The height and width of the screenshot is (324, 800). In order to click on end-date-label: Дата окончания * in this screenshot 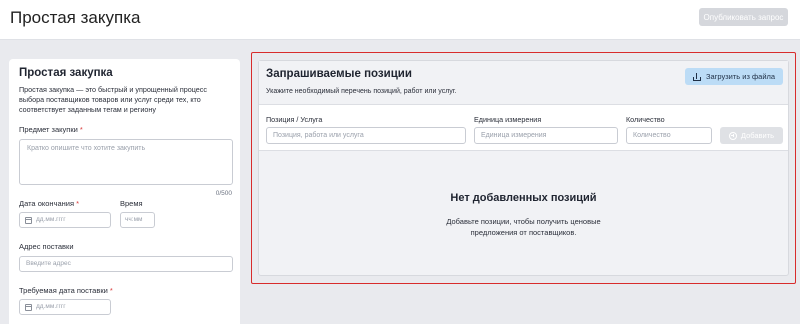, I will do `click(49, 203)`.